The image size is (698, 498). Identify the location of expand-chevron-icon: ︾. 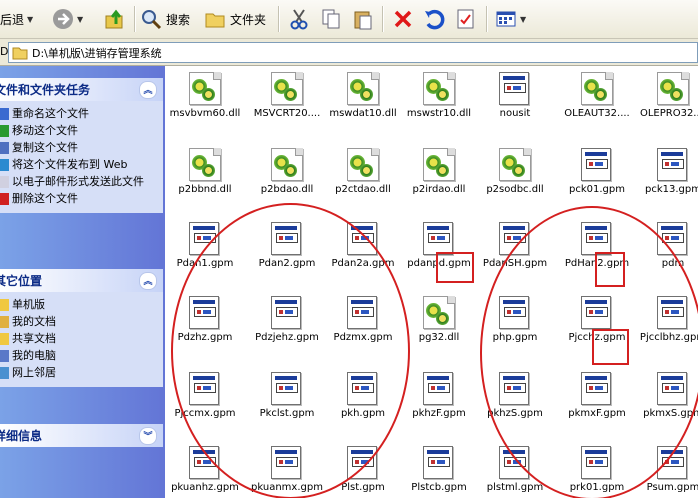
(148, 435).